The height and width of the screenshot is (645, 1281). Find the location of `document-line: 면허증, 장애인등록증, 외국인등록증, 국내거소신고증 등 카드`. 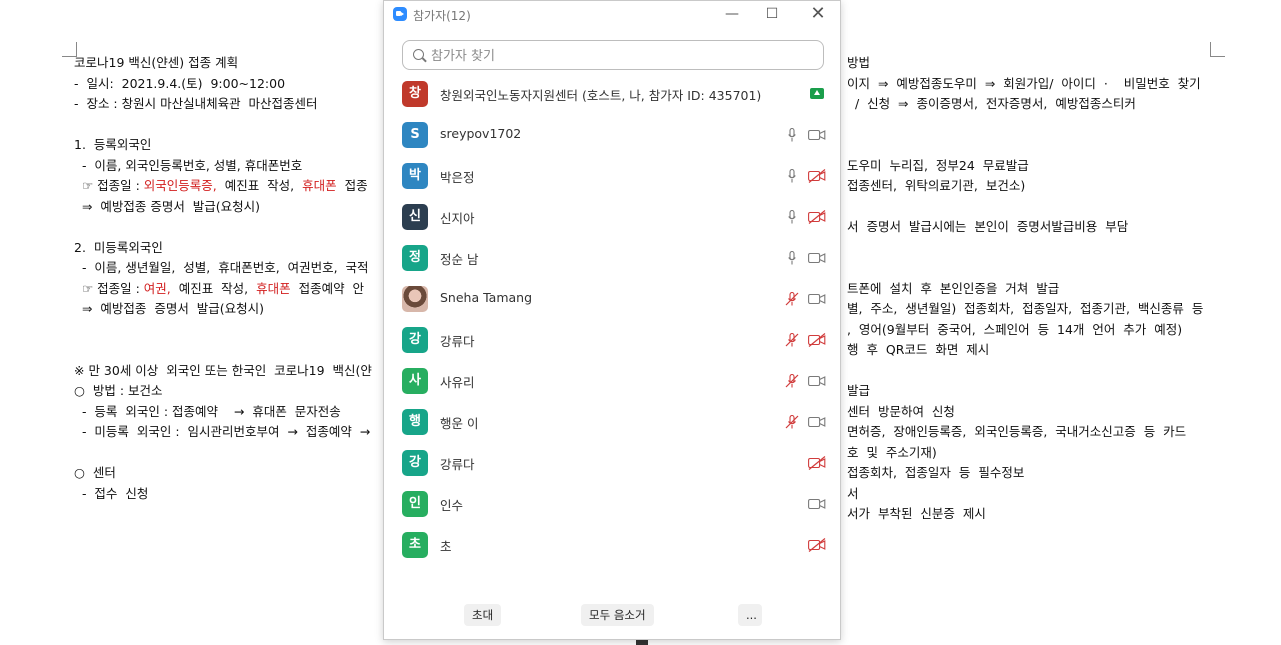

document-line: 면허증, 장애인등록증, 외국인등록증, 국내거소신고증 등 카드 is located at coordinates (1017, 431).